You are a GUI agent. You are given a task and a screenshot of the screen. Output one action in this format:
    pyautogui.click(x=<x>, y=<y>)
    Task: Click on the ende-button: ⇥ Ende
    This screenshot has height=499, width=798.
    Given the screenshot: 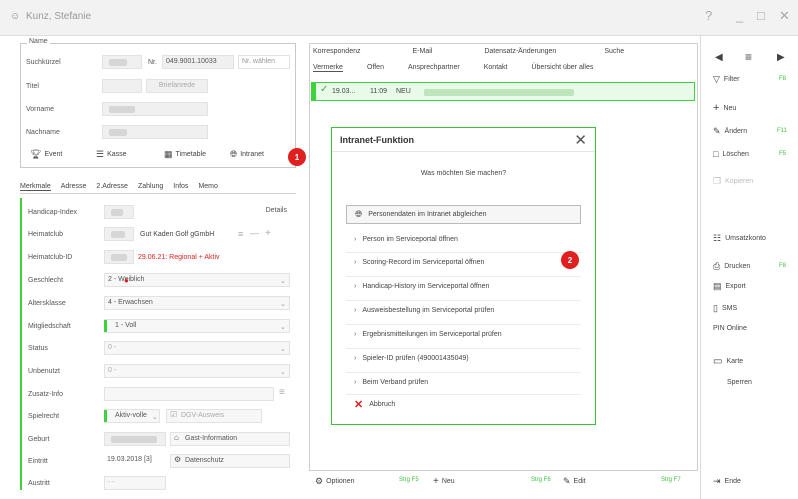 What is the action you would take?
    pyautogui.click(x=727, y=481)
    